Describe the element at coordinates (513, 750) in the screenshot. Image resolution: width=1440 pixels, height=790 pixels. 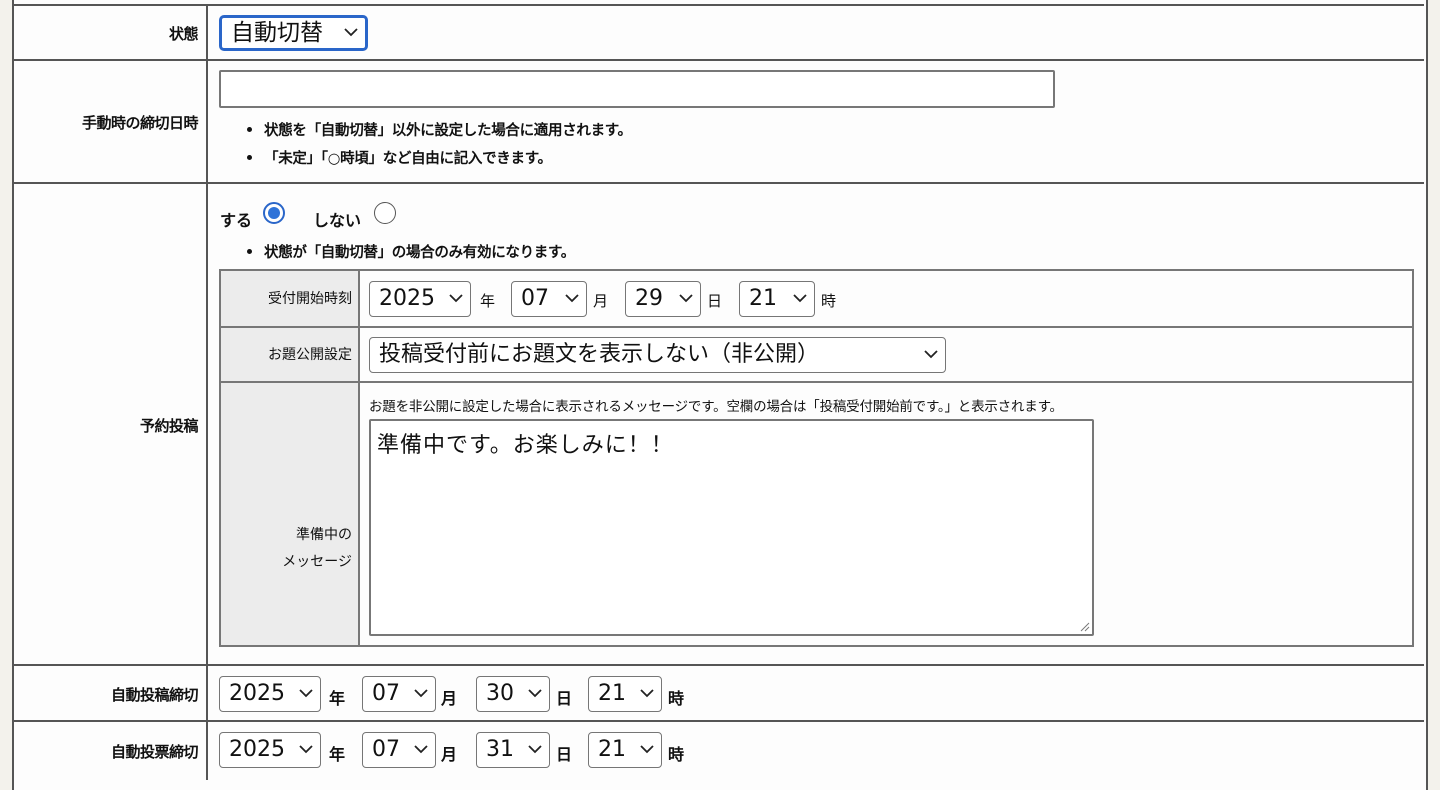
I see `vote-day-select: 31` at that location.